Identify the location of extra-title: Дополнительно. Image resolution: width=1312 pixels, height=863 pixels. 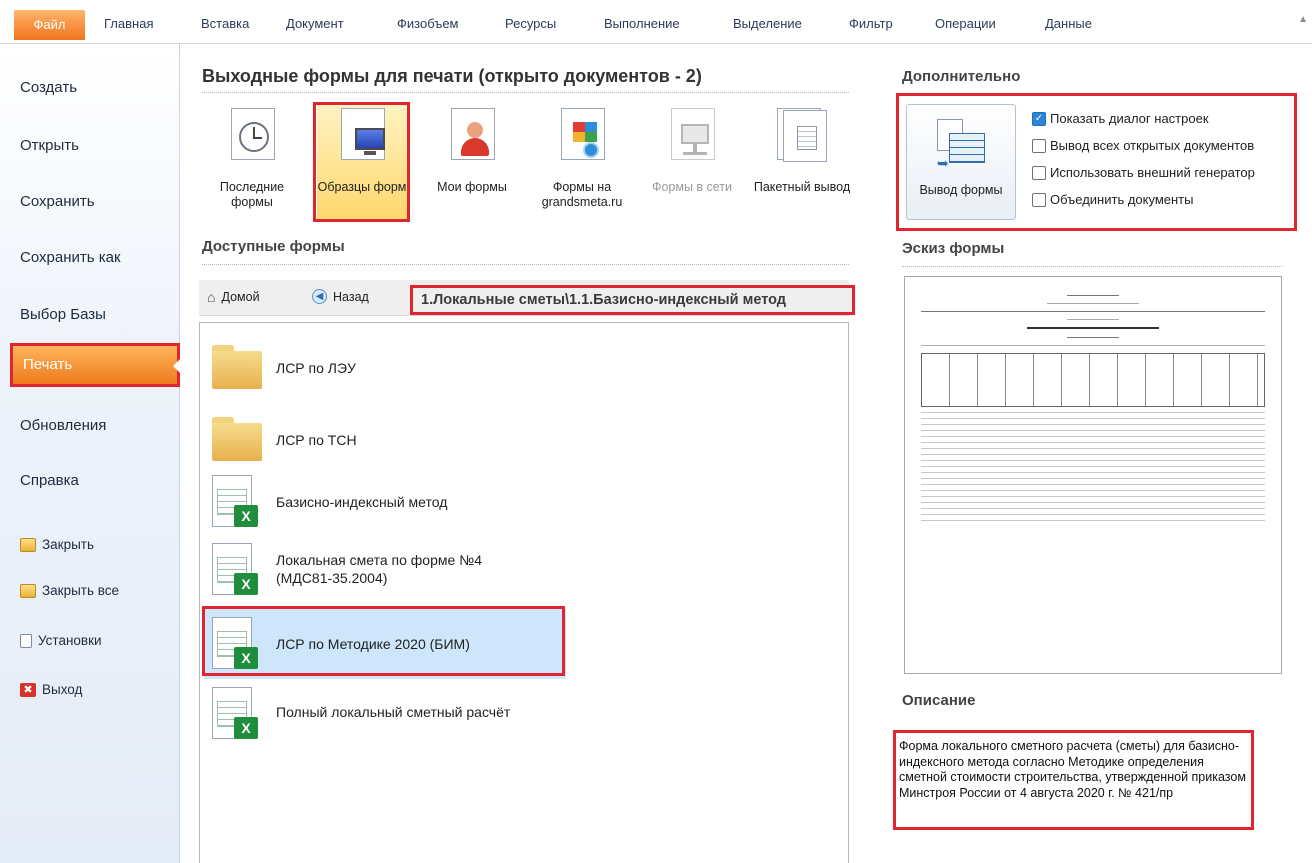
(961, 76).